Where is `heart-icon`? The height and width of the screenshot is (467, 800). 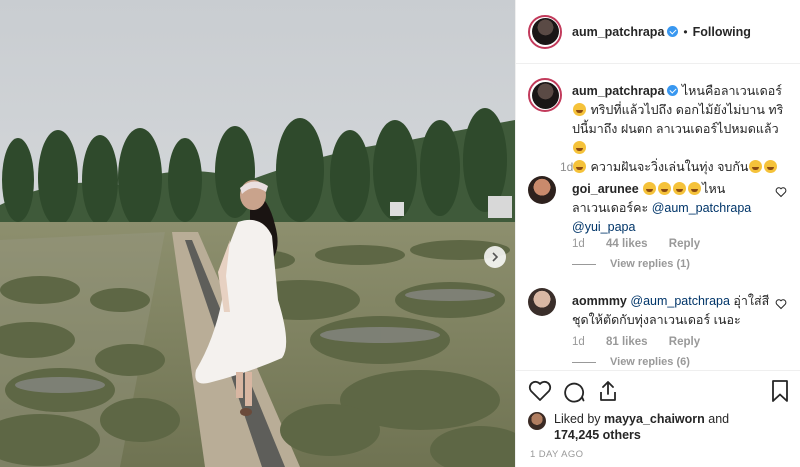
heart-icon is located at coordinates (540, 391).